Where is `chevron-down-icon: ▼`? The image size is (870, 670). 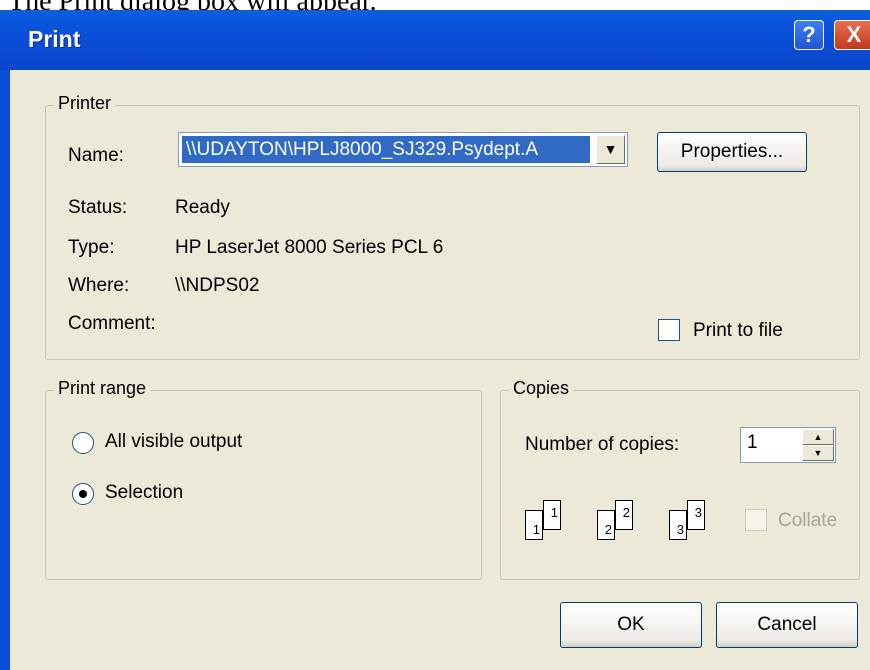
chevron-down-icon: ▼ is located at coordinates (610, 149).